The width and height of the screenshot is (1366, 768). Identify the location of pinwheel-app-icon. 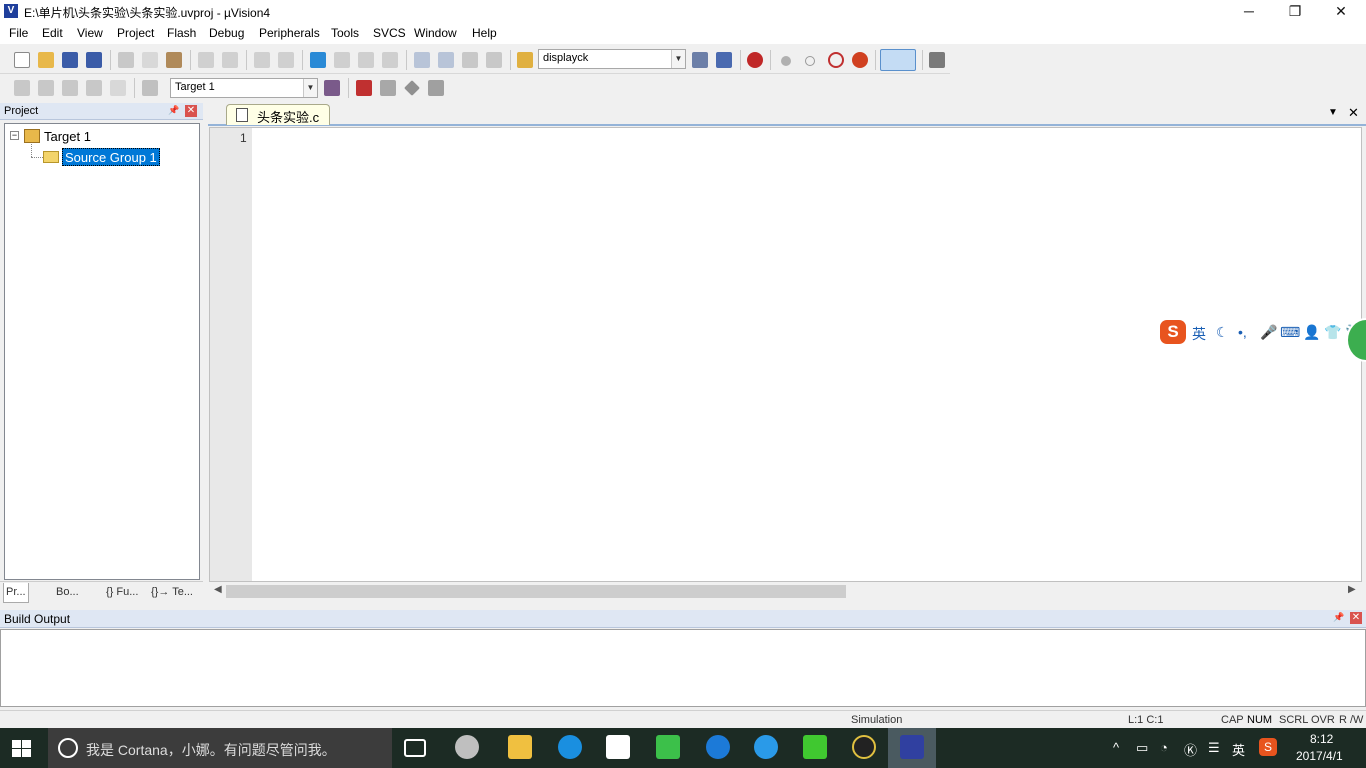
(467, 747).